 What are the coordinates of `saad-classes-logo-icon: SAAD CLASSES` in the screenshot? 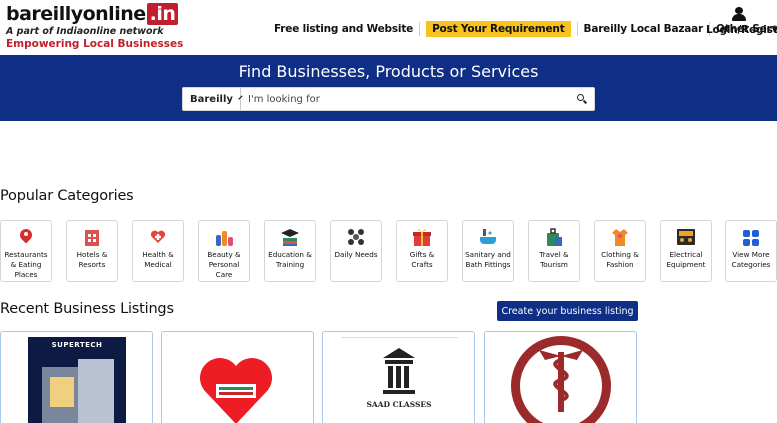 It's located at (399, 383).